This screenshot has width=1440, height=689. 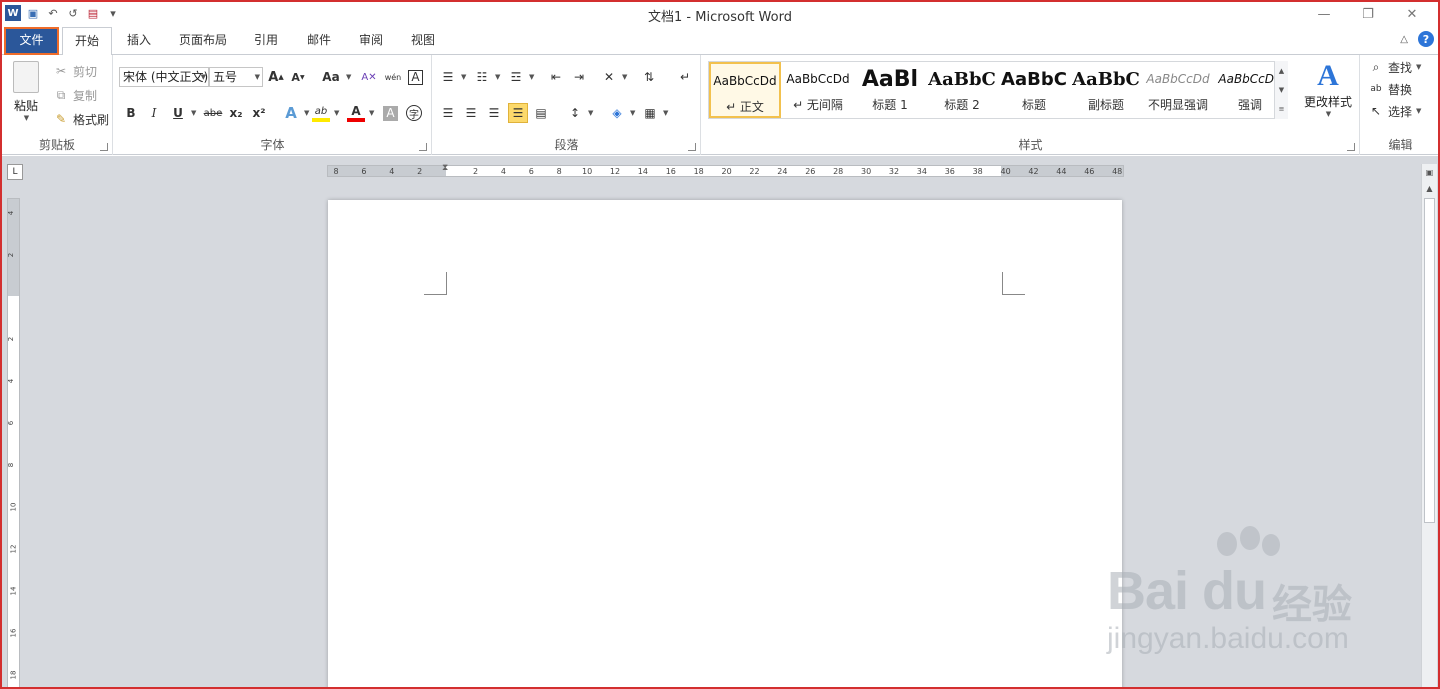 What do you see at coordinates (13, 442) in the screenshot?
I see `vertical-ruler: 4 2 2 4 6 8 10 12 14 16 18` at bounding box center [13, 442].